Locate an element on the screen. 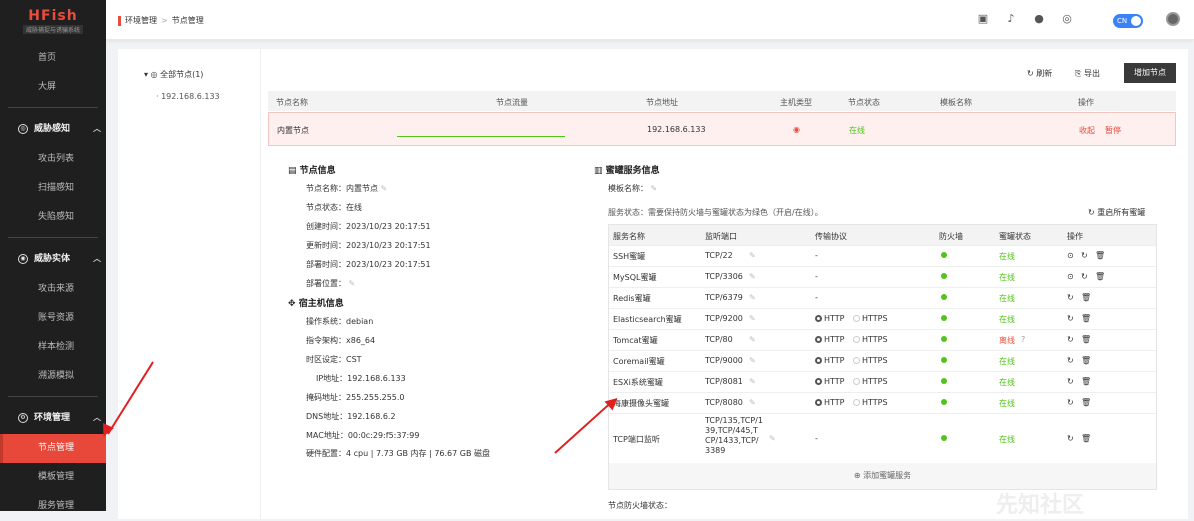 This screenshot has height=521, width=1194. service-row: Elasticsearch蜜罐 TCP/9200 ✎ HTTP HTTPS 在线 ↻ 🗑 is located at coordinates (882, 318).